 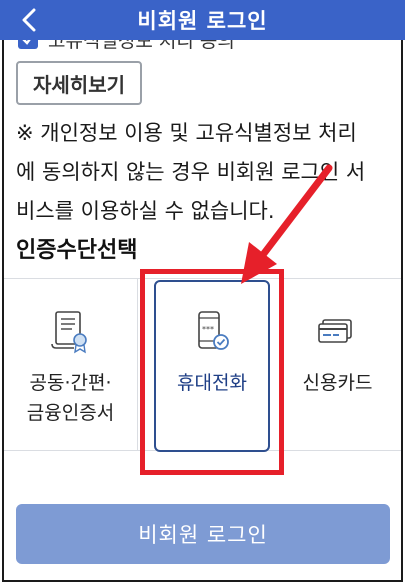 What do you see at coordinates (212, 364) in the screenshot?
I see `auth-method-mobile: *** 휴대전화` at bounding box center [212, 364].